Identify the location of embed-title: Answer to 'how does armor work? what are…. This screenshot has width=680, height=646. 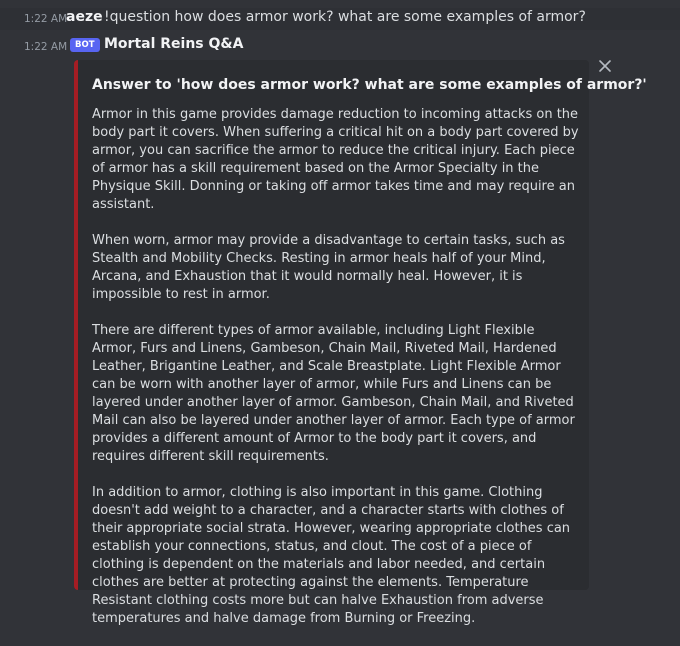
(369, 85).